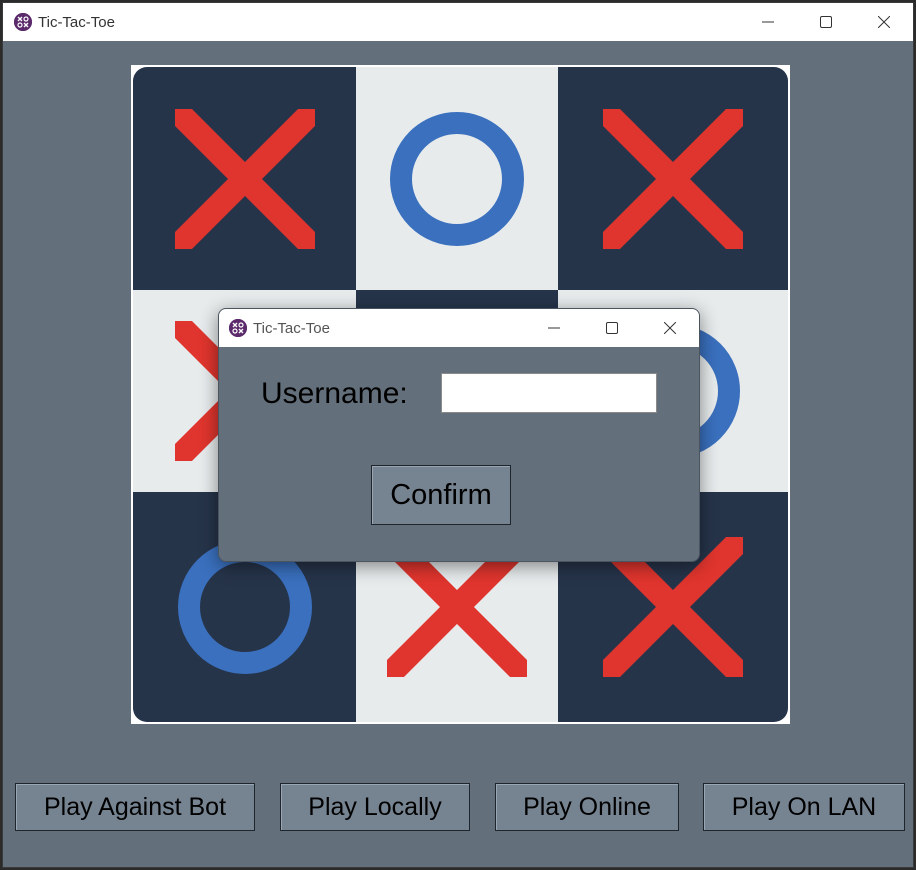 The height and width of the screenshot is (870, 916). Describe the element at coordinates (549, 393) in the screenshot. I see `username-input` at that location.